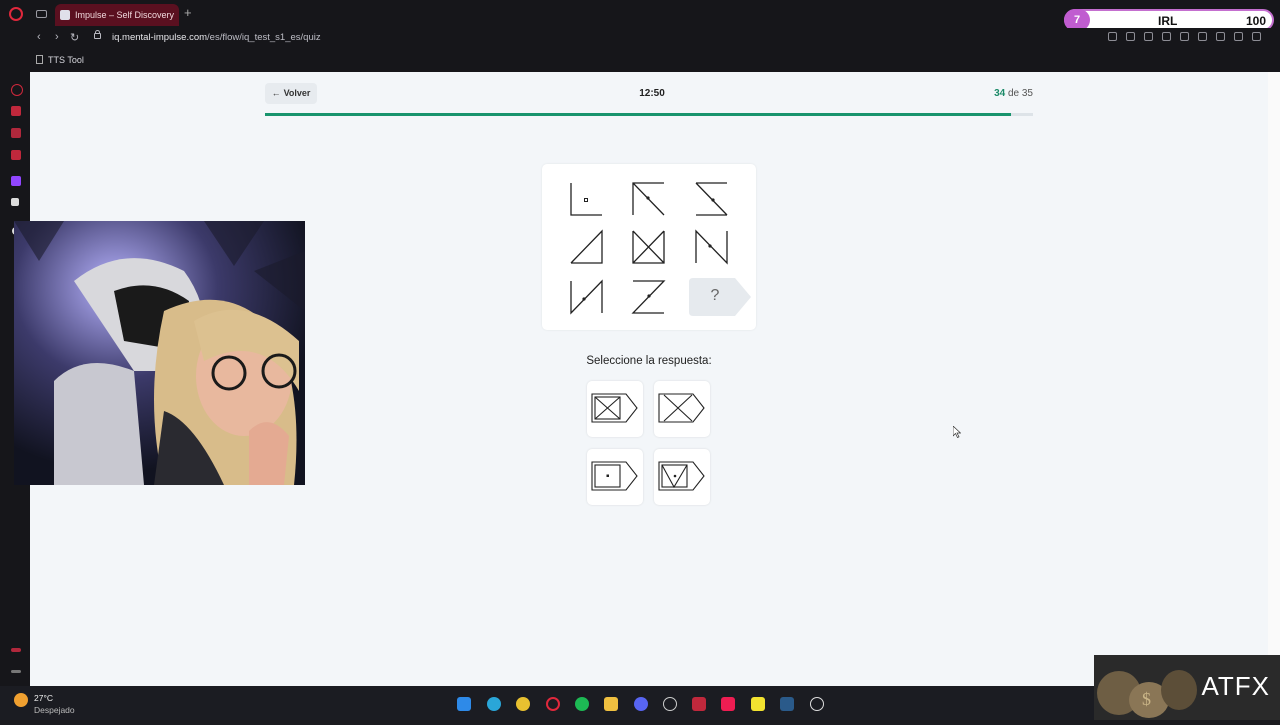 This screenshot has width=1280, height=725. What do you see at coordinates (16, 133) in the screenshot?
I see `chat-icon` at bounding box center [16, 133].